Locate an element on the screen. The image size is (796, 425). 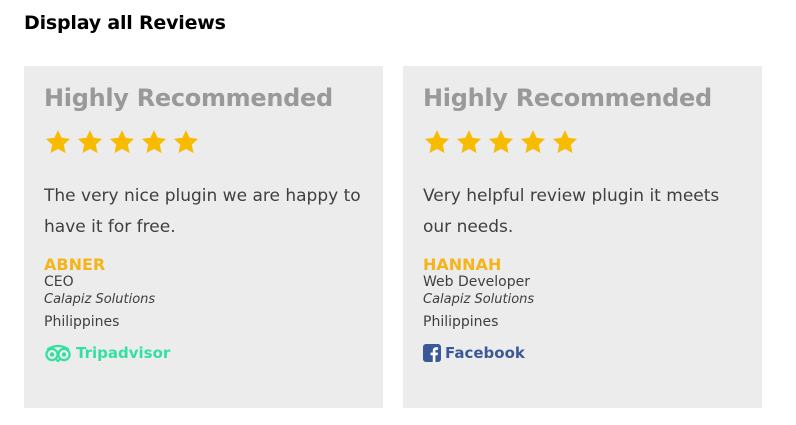
reviewer-role: CEO is located at coordinates (59, 282).